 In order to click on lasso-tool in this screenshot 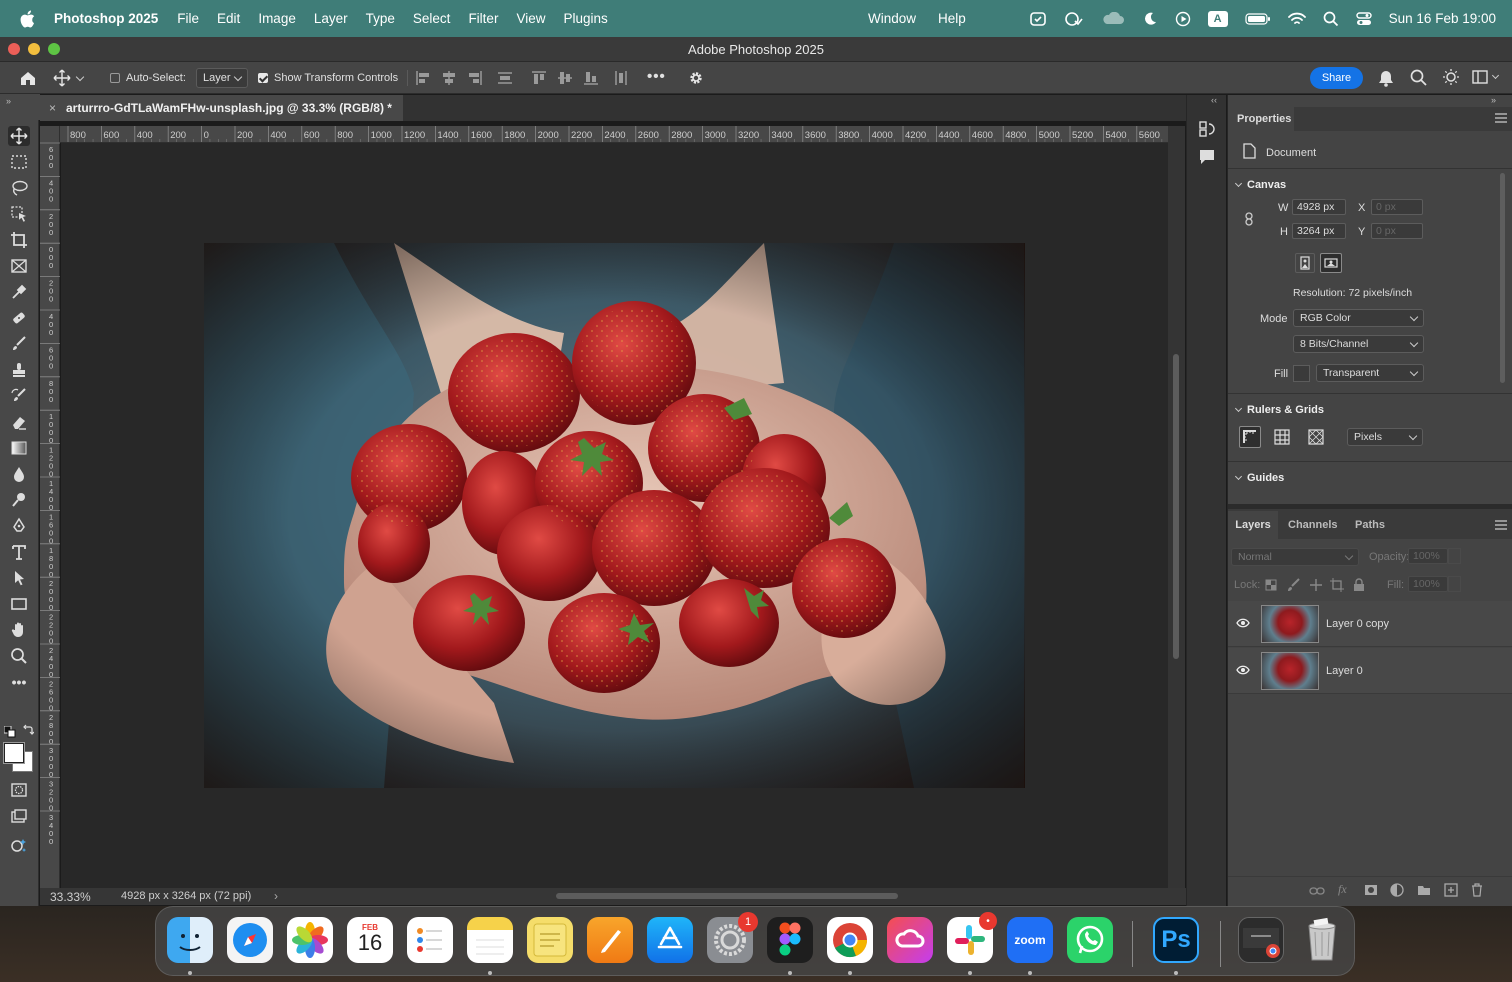, I will do `click(19, 188)`.